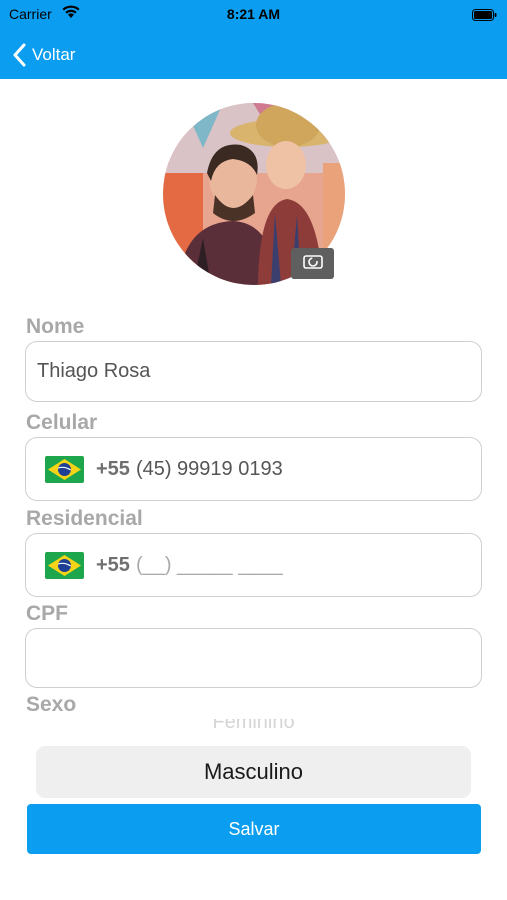  I want to click on change-photo-button, so click(312, 263).